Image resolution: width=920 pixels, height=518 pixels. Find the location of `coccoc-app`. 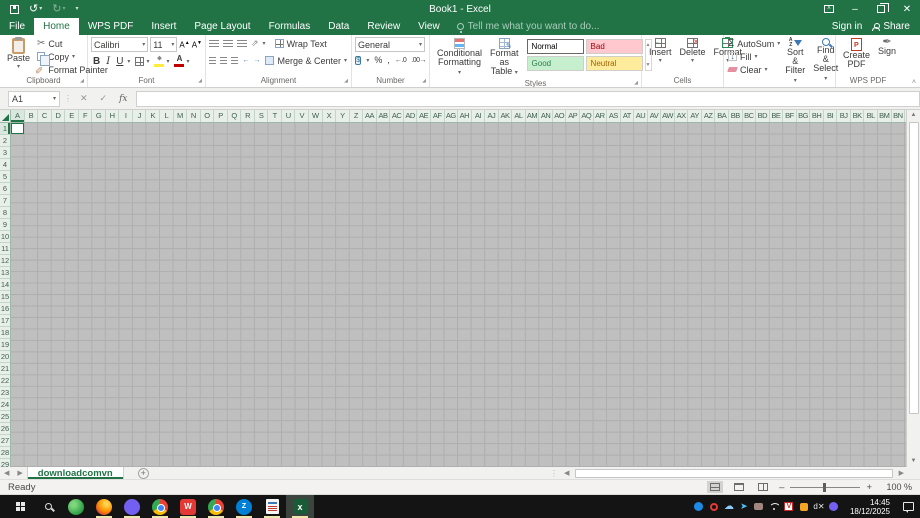

coccoc-app is located at coordinates (76, 506).